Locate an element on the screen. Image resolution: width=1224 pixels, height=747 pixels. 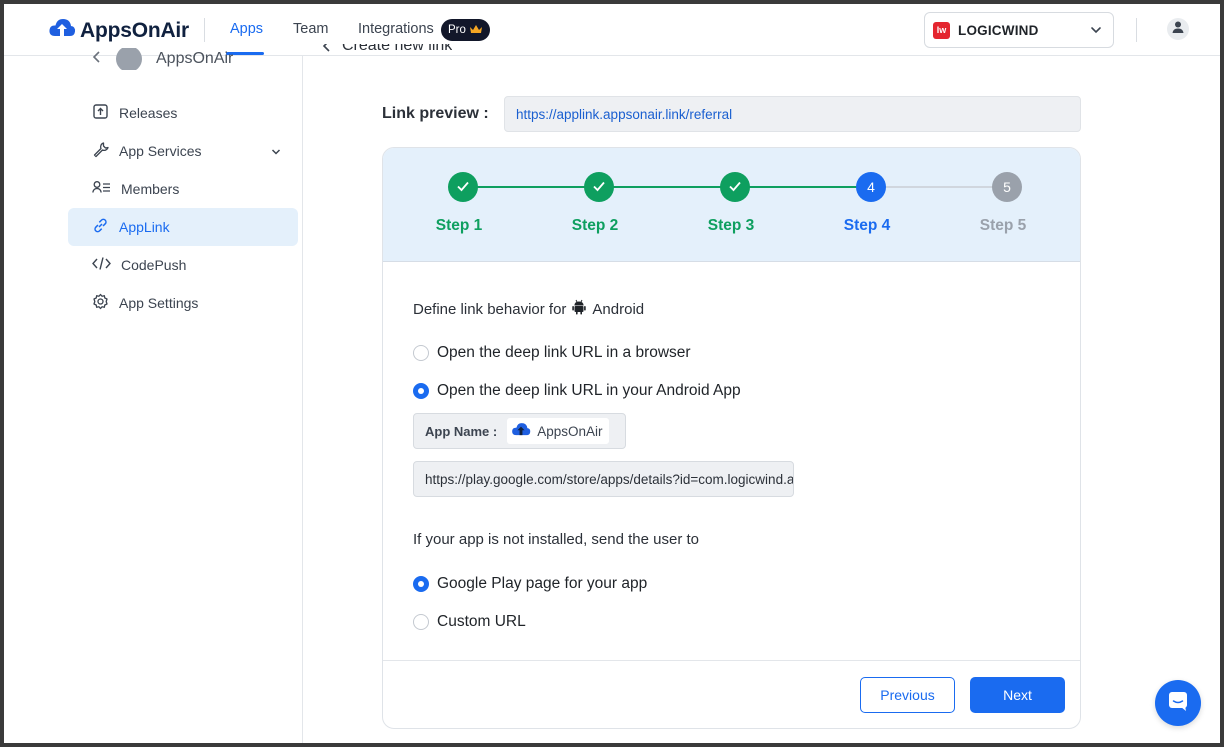
step-3-dot is located at coordinates (735, 187).